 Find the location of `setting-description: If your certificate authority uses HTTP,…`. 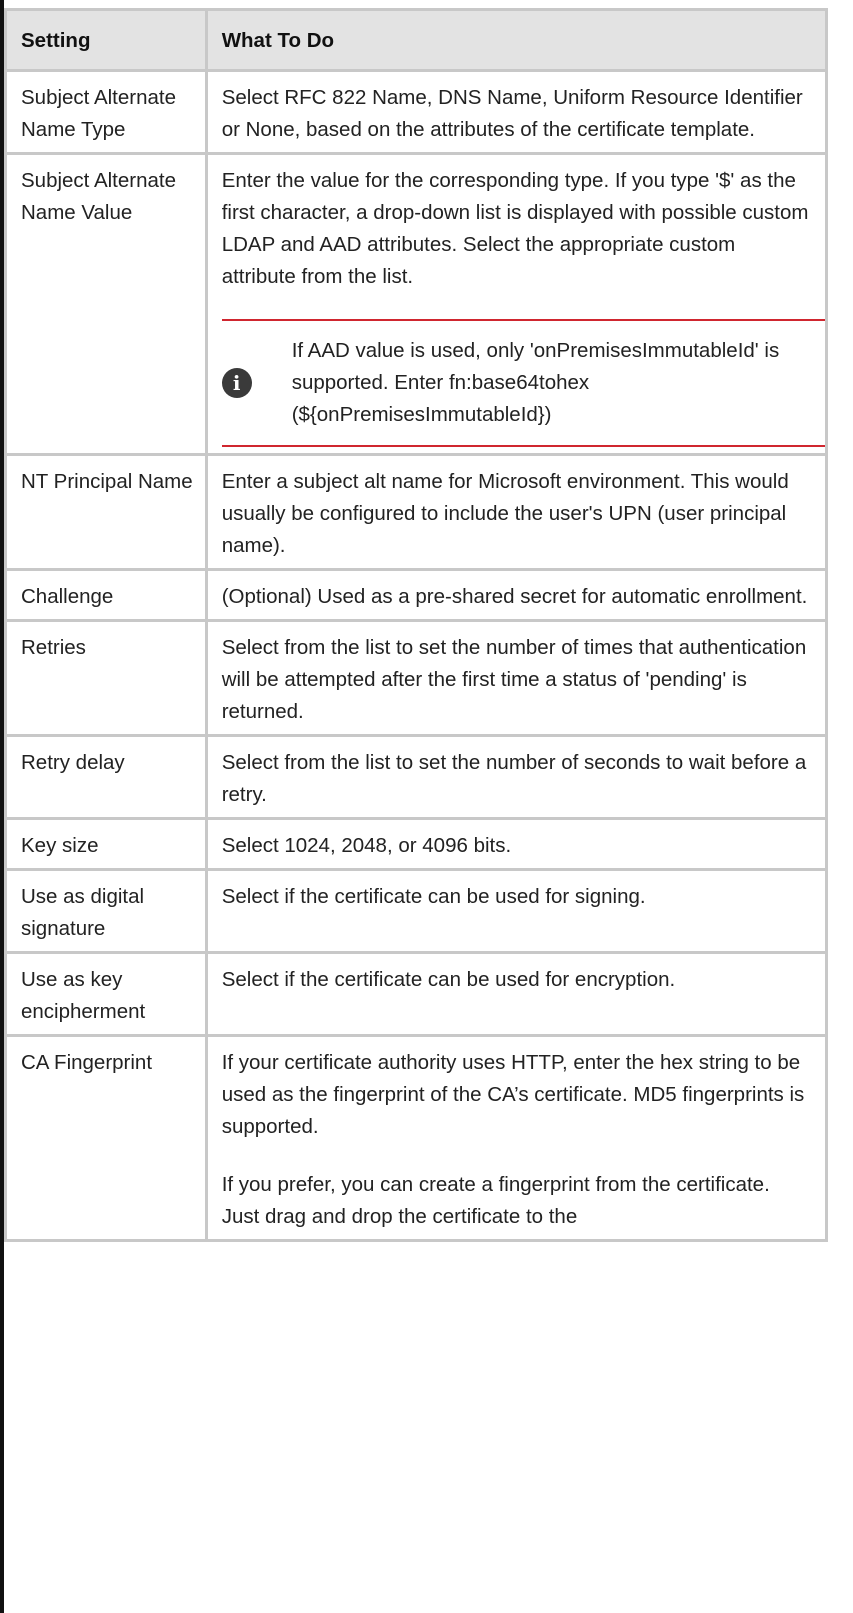

setting-description: If your certificate authority uses HTTP,… is located at coordinates (516, 1138).